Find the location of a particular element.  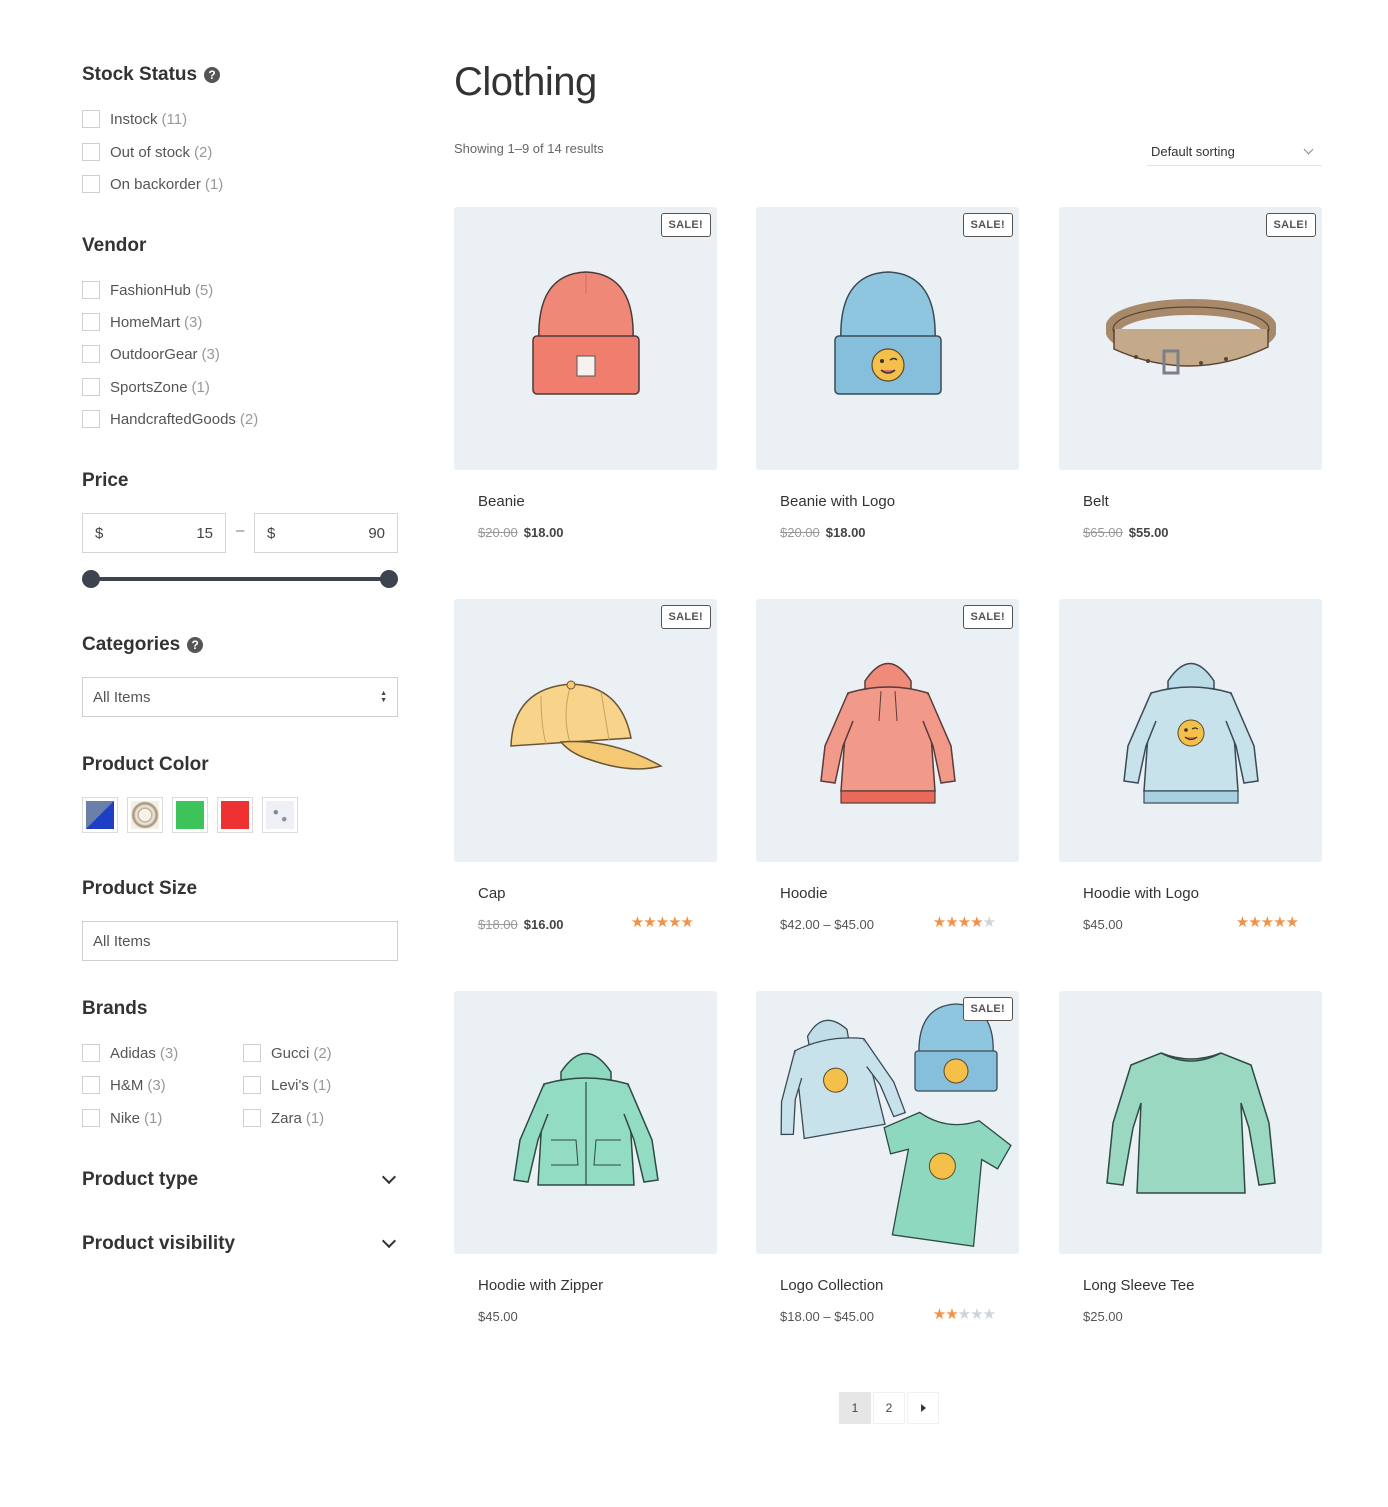

brand-filter-levis: Levi's (1) is located at coordinates (287, 1085).